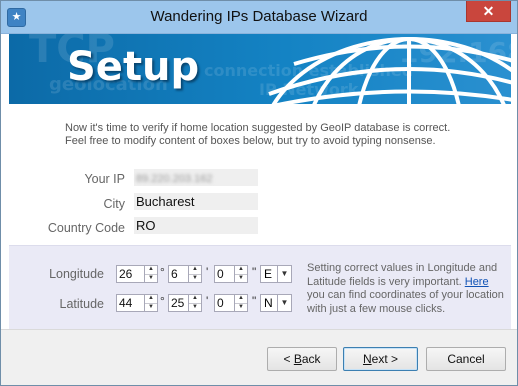 Image resolution: width=518 pixels, height=386 pixels. I want to click on window-title: Wandering IPs Database Wizard, so click(259, 16).